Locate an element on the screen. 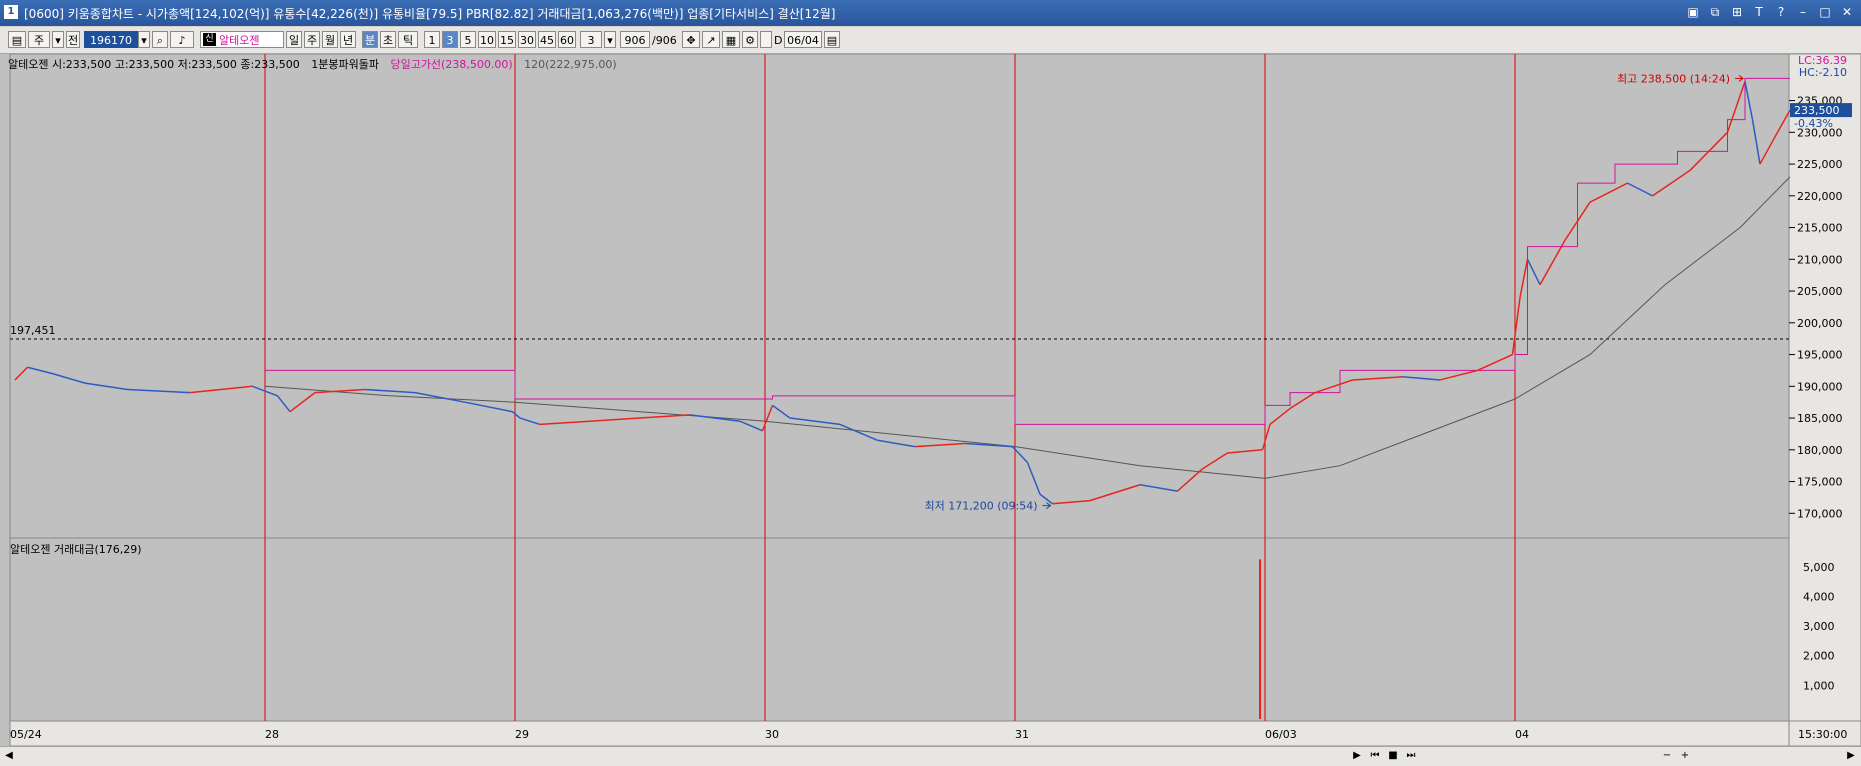  volume-tick-label: 4,000 is located at coordinates (1819, 596).